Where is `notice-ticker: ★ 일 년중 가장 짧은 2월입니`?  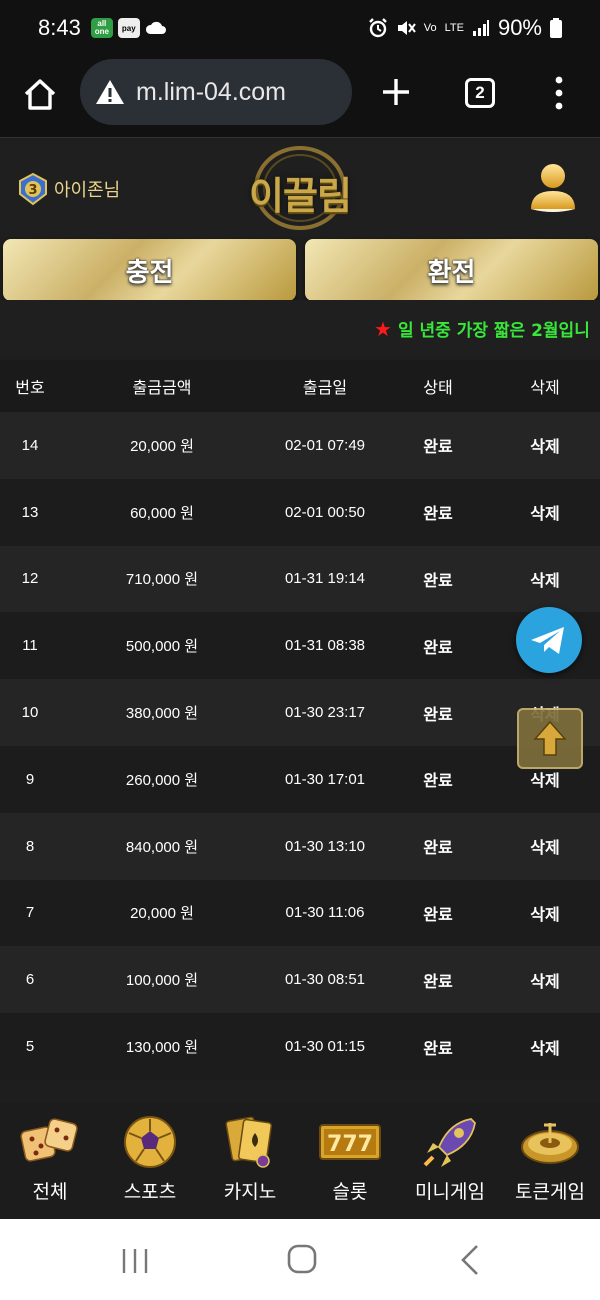
notice-ticker: ★ 일 년중 가장 짧은 2월입니 is located at coordinates (300, 328).